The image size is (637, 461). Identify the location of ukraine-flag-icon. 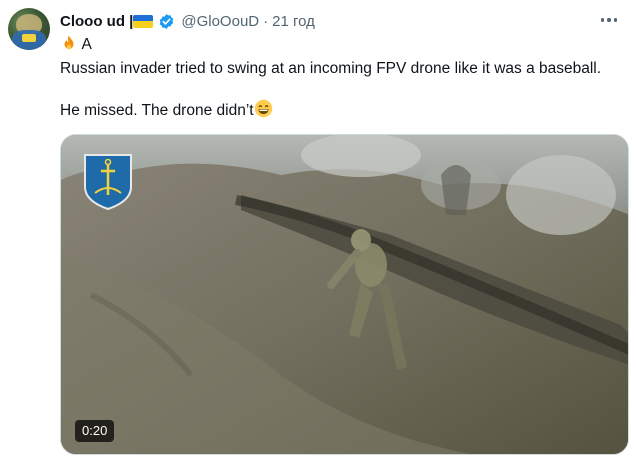
(143, 21).